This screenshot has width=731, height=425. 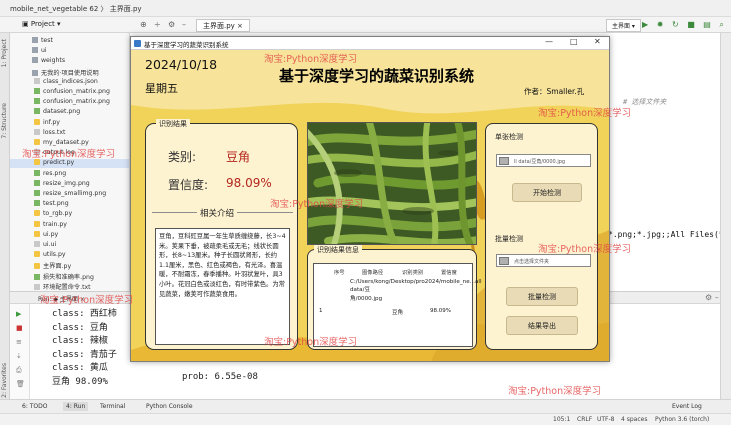 I want to click on run-config-select: 主界面 ▾, so click(x=623, y=25).